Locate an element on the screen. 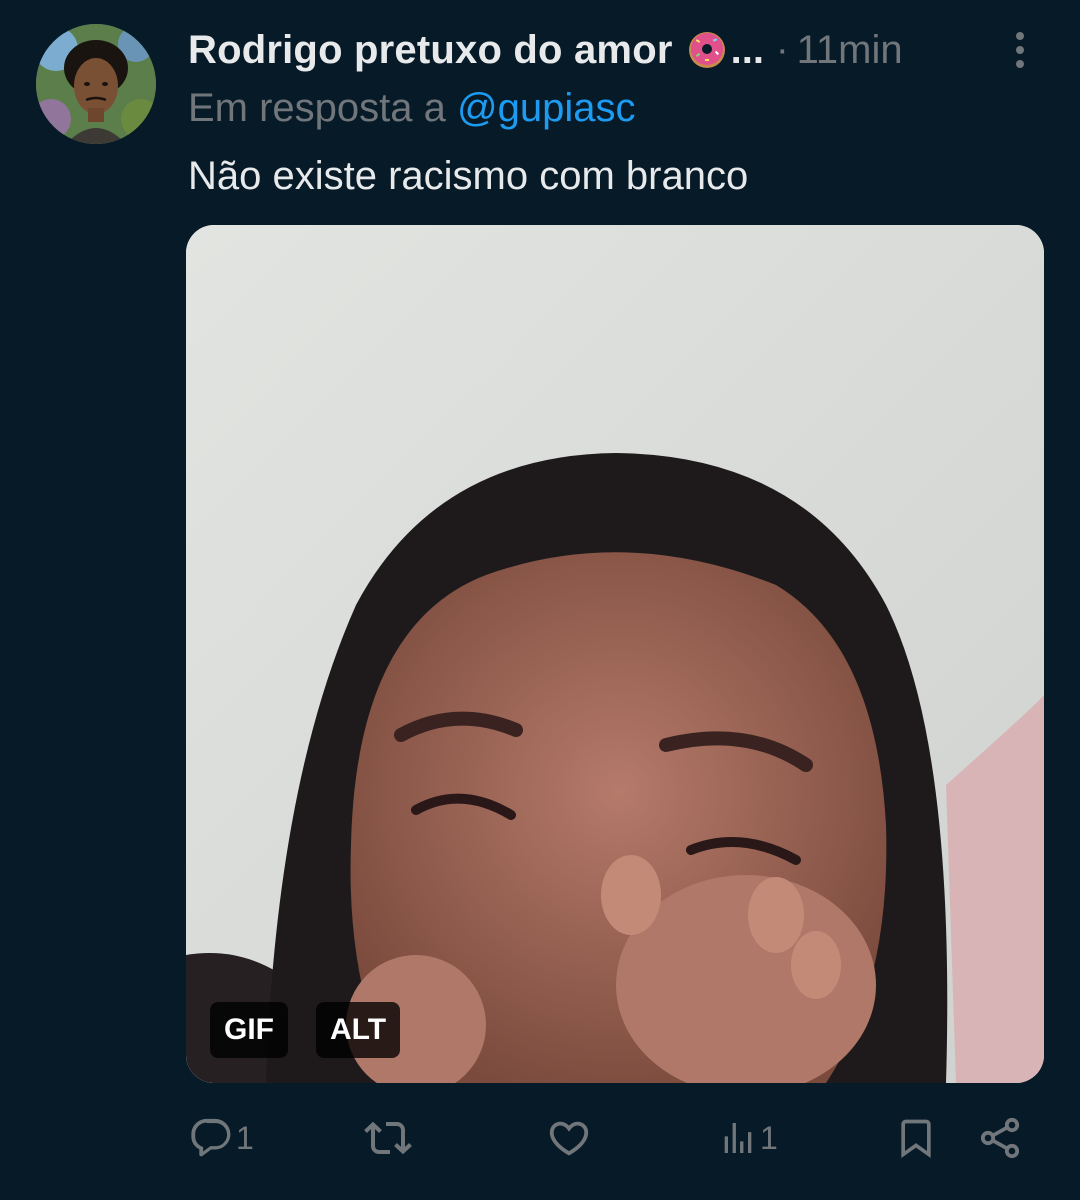  views-count: 1 is located at coordinates (769, 1137).